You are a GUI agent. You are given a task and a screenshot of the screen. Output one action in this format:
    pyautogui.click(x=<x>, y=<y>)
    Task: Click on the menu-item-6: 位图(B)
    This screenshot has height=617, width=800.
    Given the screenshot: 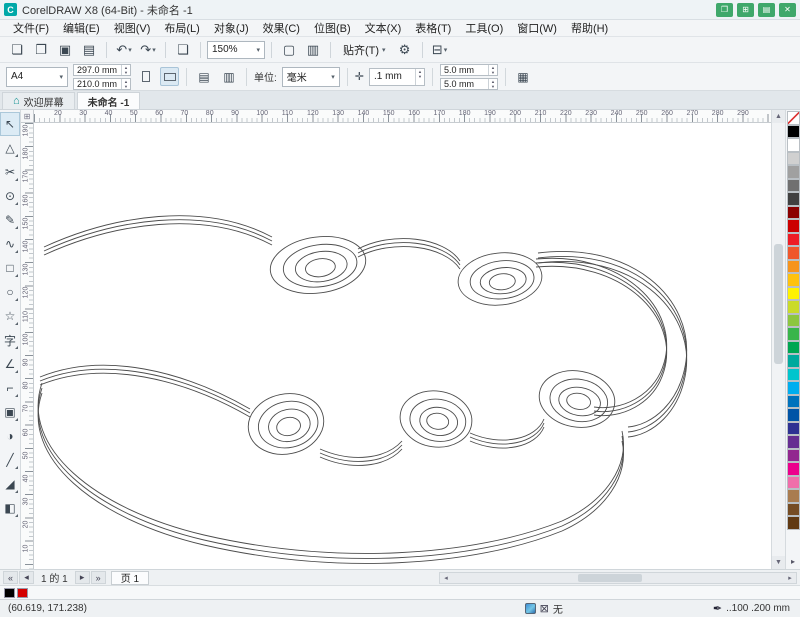 What is the action you would take?
    pyautogui.click(x=332, y=28)
    